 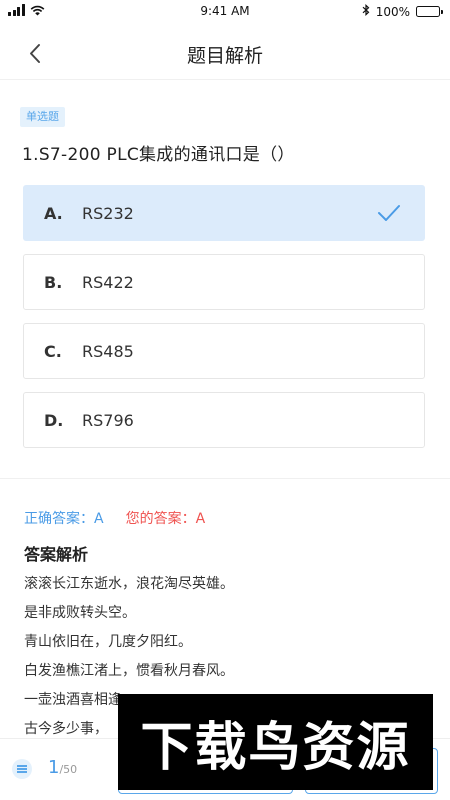 I want to click on watermark-logo: 下载鸟资源, so click(x=275, y=742).